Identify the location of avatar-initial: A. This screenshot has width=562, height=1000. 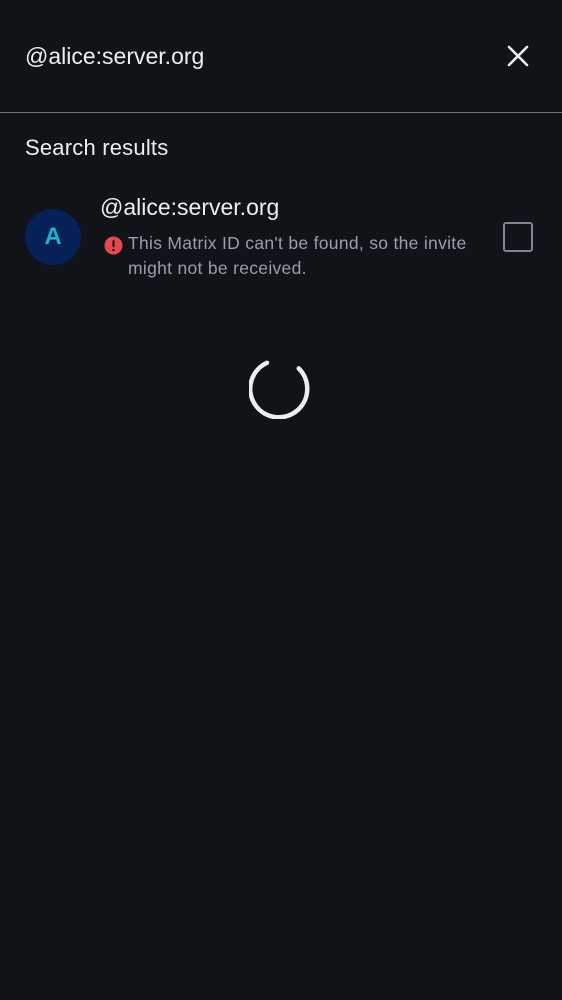
(53, 236).